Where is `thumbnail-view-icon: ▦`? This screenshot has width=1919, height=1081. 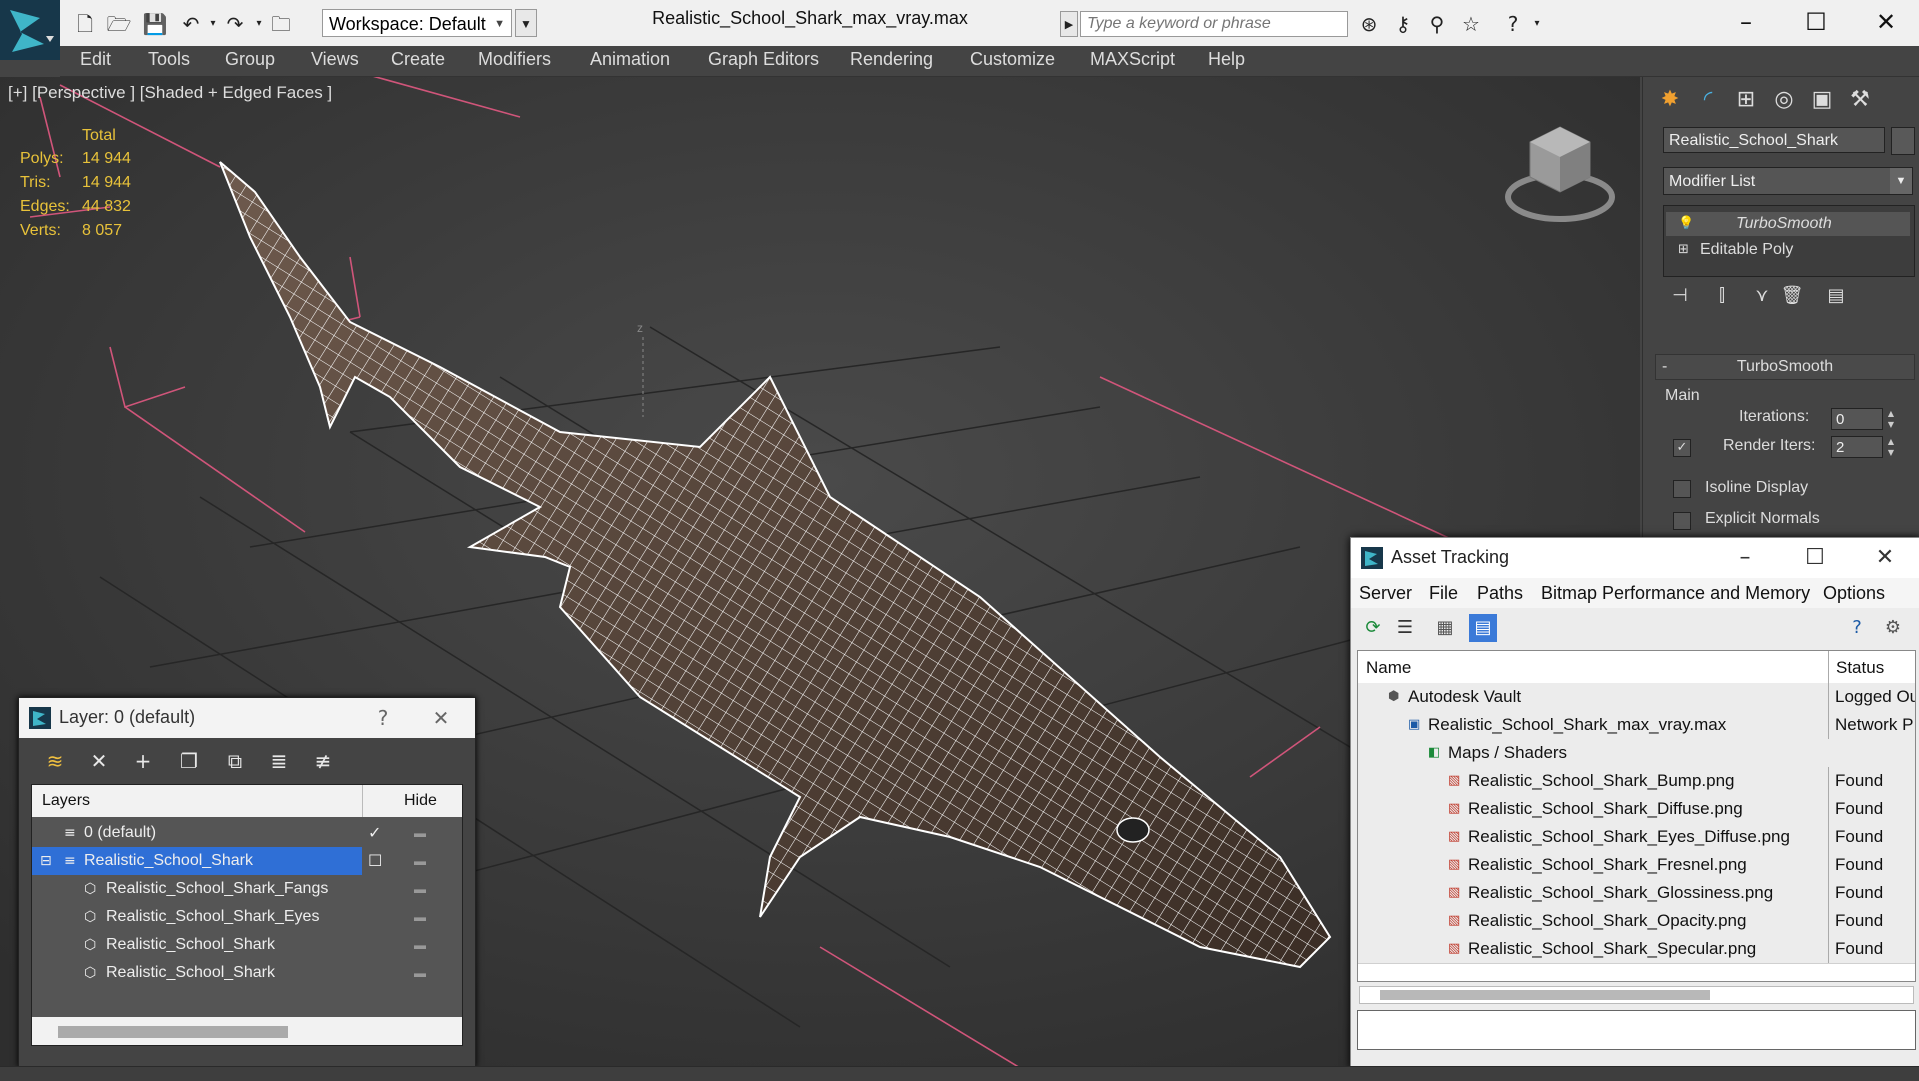
thumbnail-view-icon: ▦ is located at coordinates (1445, 628).